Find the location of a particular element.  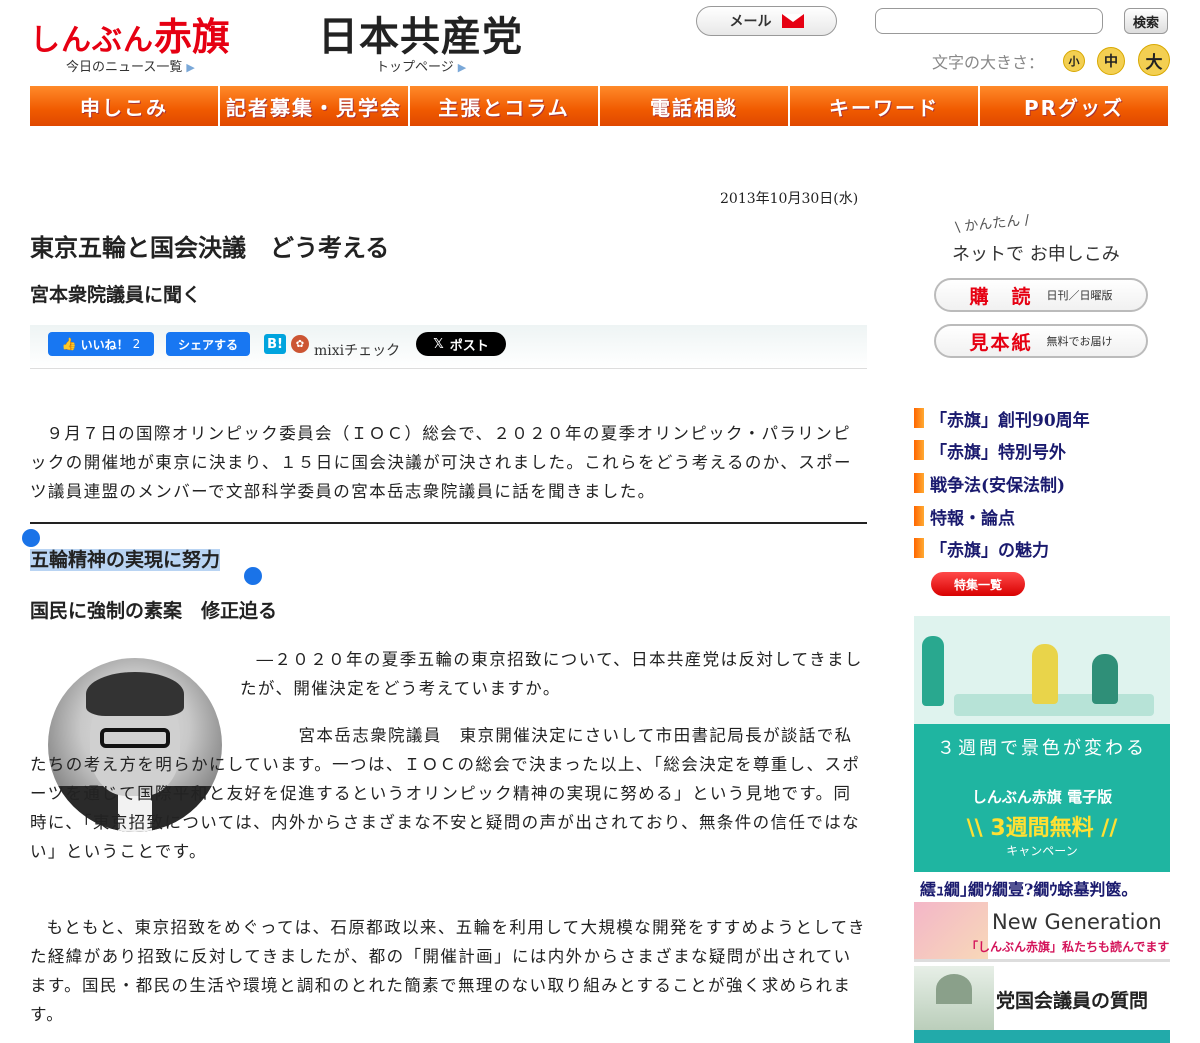

sample-label: 見本紙 is located at coordinates (1001, 342).